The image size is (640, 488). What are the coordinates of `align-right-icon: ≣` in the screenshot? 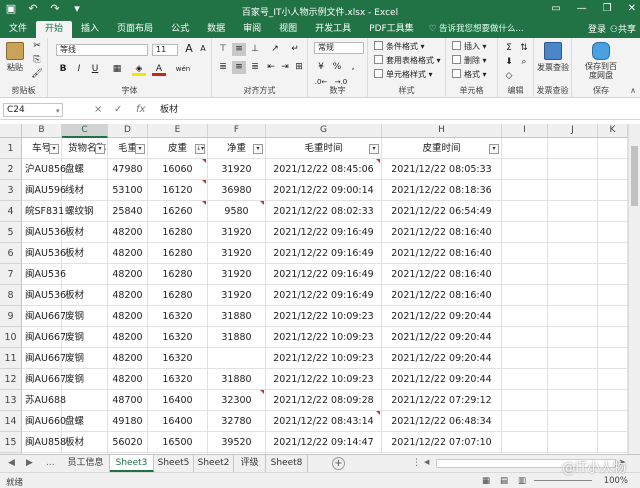 It's located at (255, 67).